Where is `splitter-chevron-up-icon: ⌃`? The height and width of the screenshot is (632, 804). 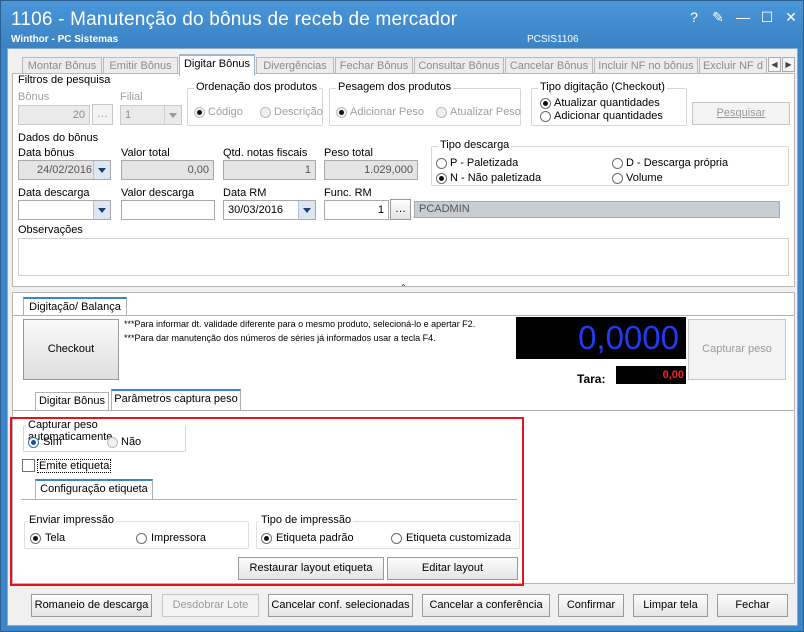 splitter-chevron-up-icon: ⌃ is located at coordinates (403, 288).